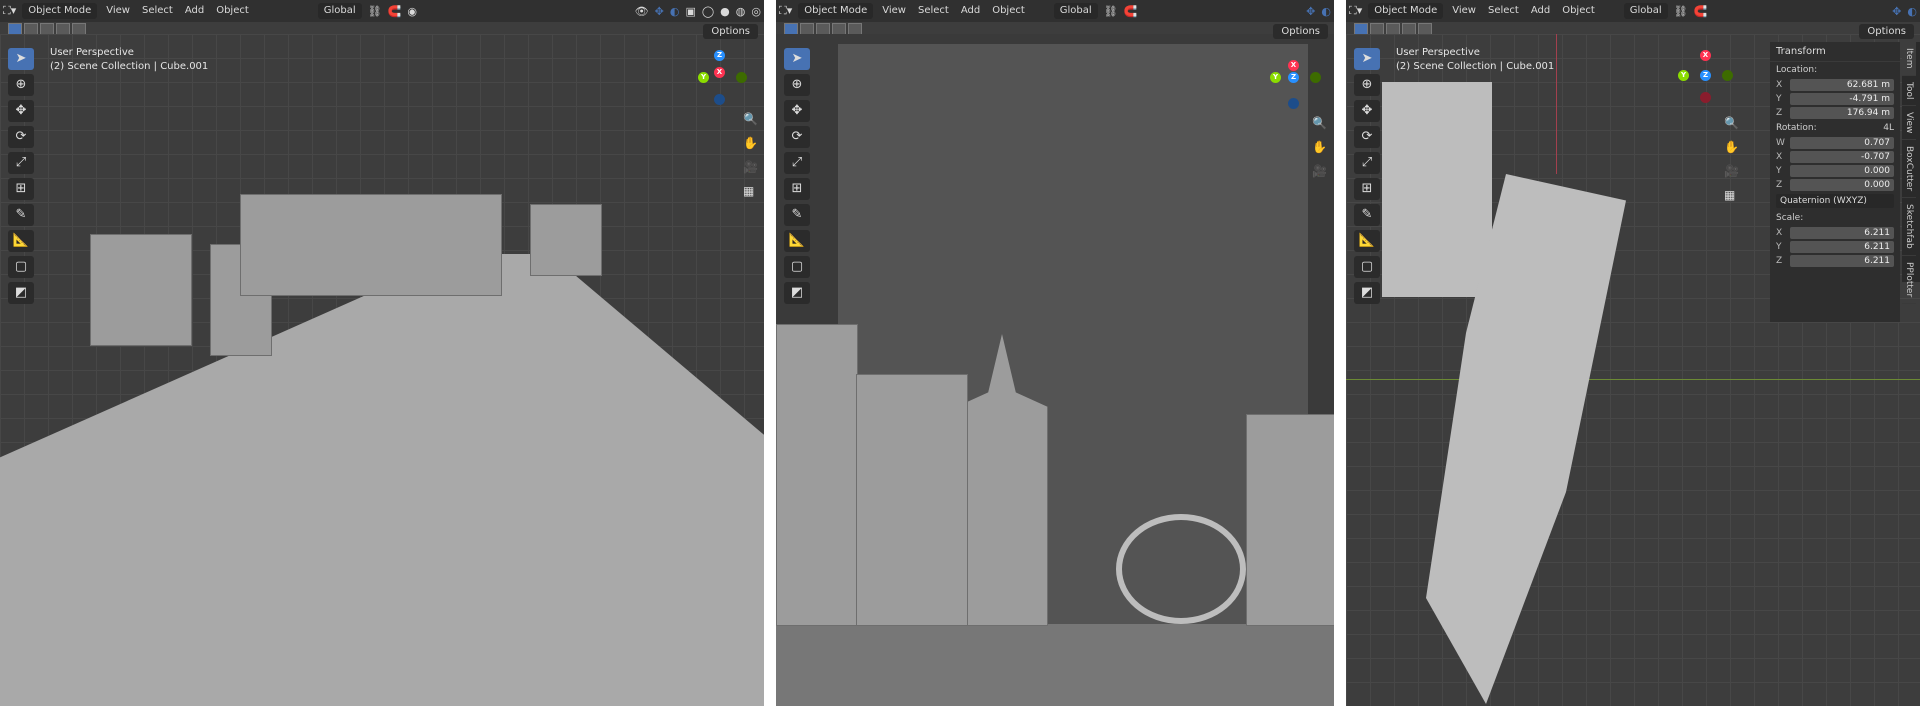  Describe the element at coordinates (1294, 88) in the screenshot. I see `nav-gizmo: Y Z X` at that location.